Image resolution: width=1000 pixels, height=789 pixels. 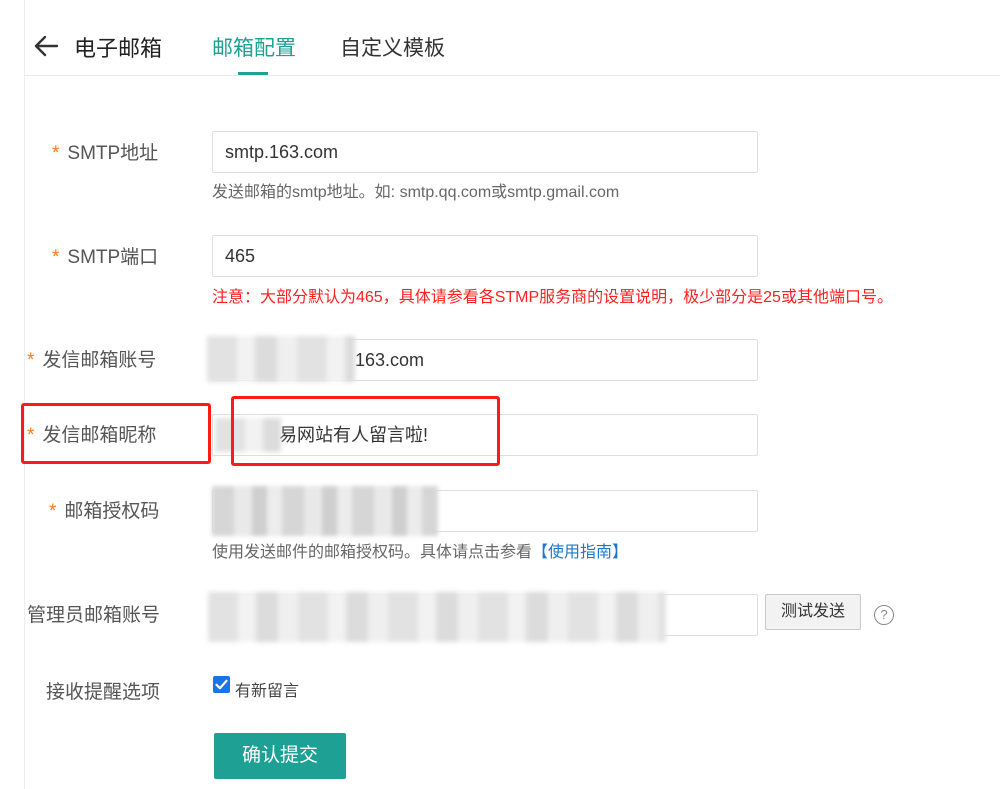 I want to click on redacted-auth-code, so click(x=325, y=511).